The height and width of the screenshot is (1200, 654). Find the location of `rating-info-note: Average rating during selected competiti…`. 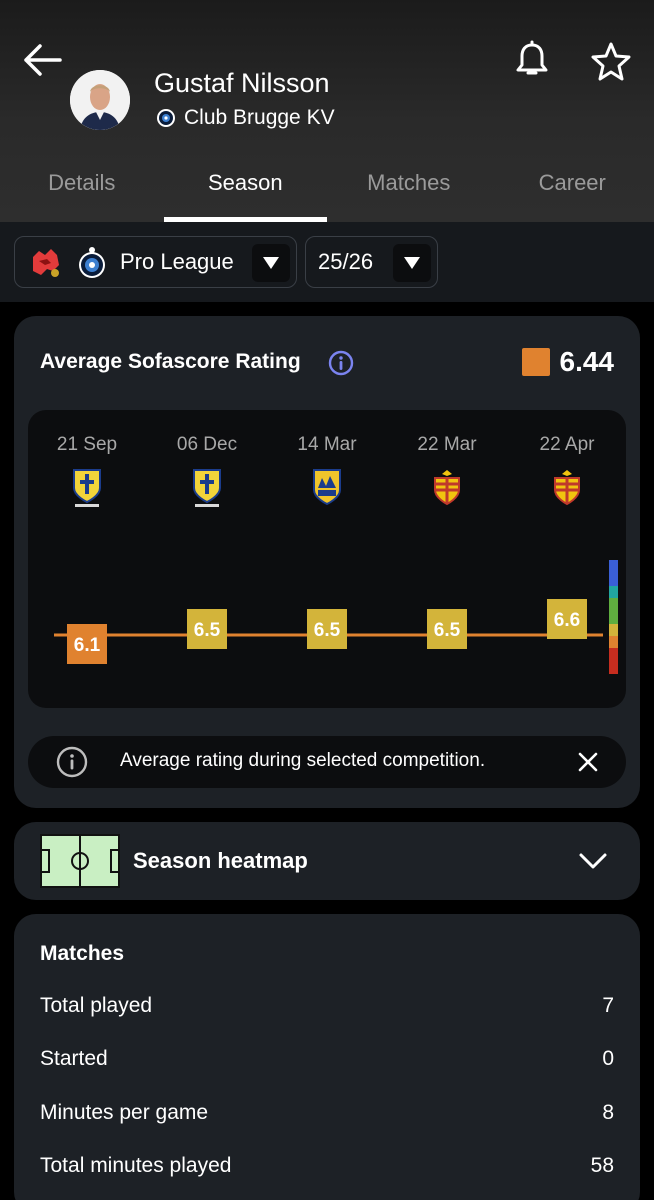

rating-info-note: Average rating during selected competiti… is located at coordinates (327, 762).